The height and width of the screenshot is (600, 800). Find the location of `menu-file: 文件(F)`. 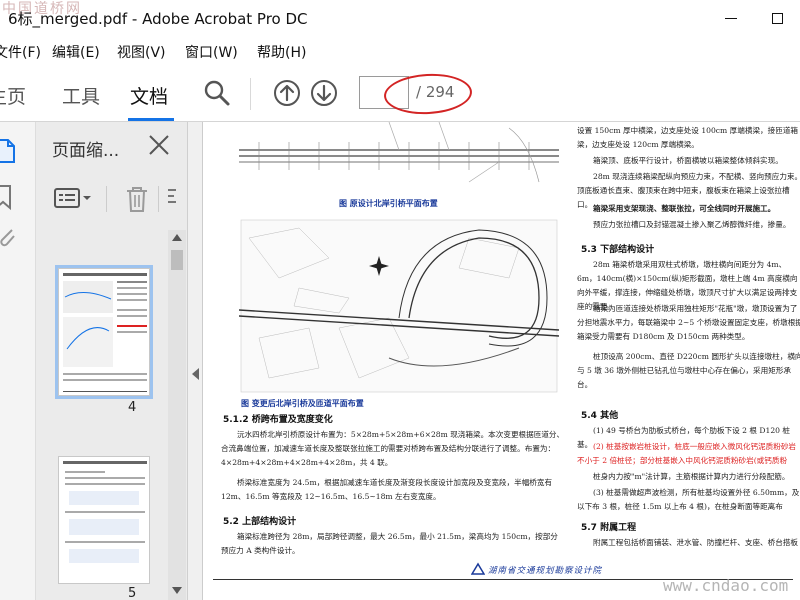

menu-file: 文件(F) is located at coordinates (20, 52).